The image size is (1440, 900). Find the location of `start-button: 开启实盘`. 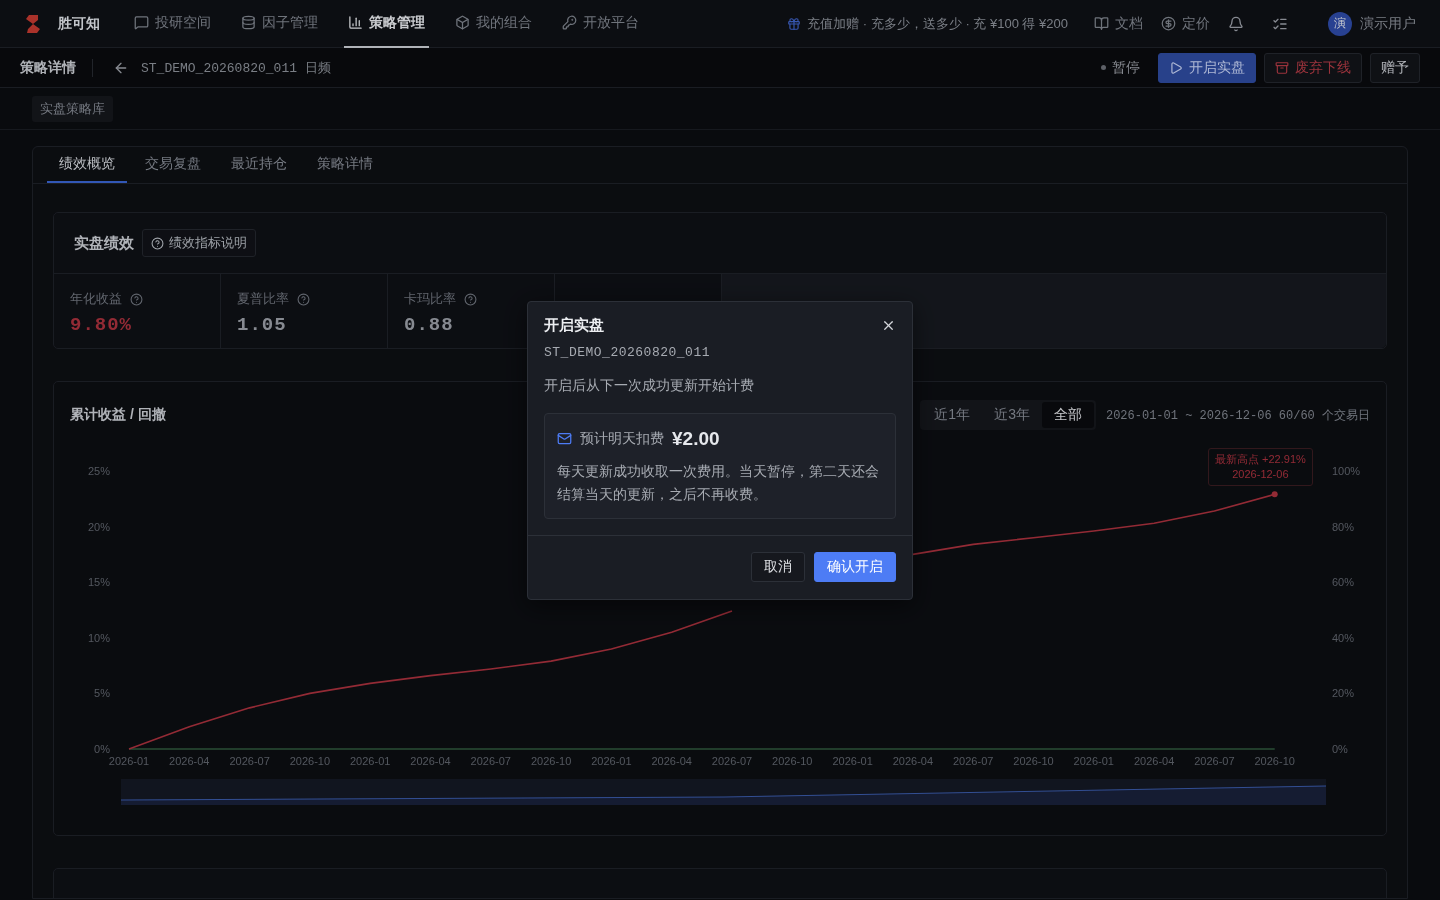

start-button: 开启实盘 is located at coordinates (1207, 67).